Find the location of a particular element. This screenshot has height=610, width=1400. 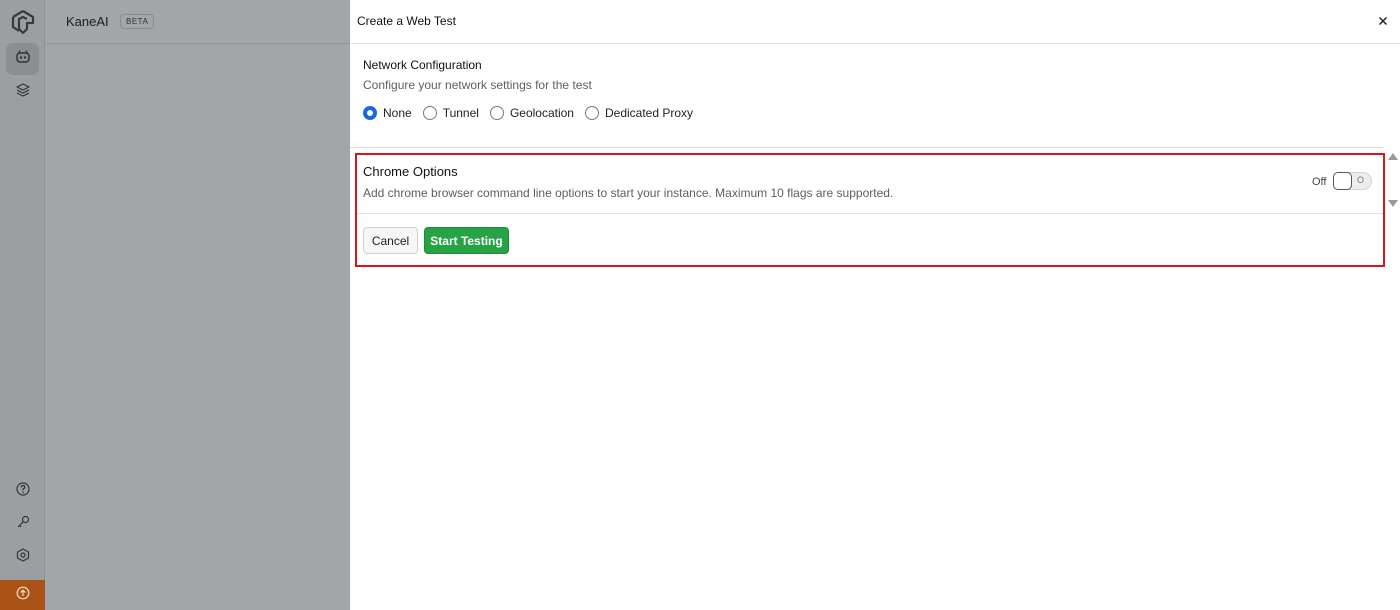

toggle-off-icon: O is located at coordinates (1361, 180).